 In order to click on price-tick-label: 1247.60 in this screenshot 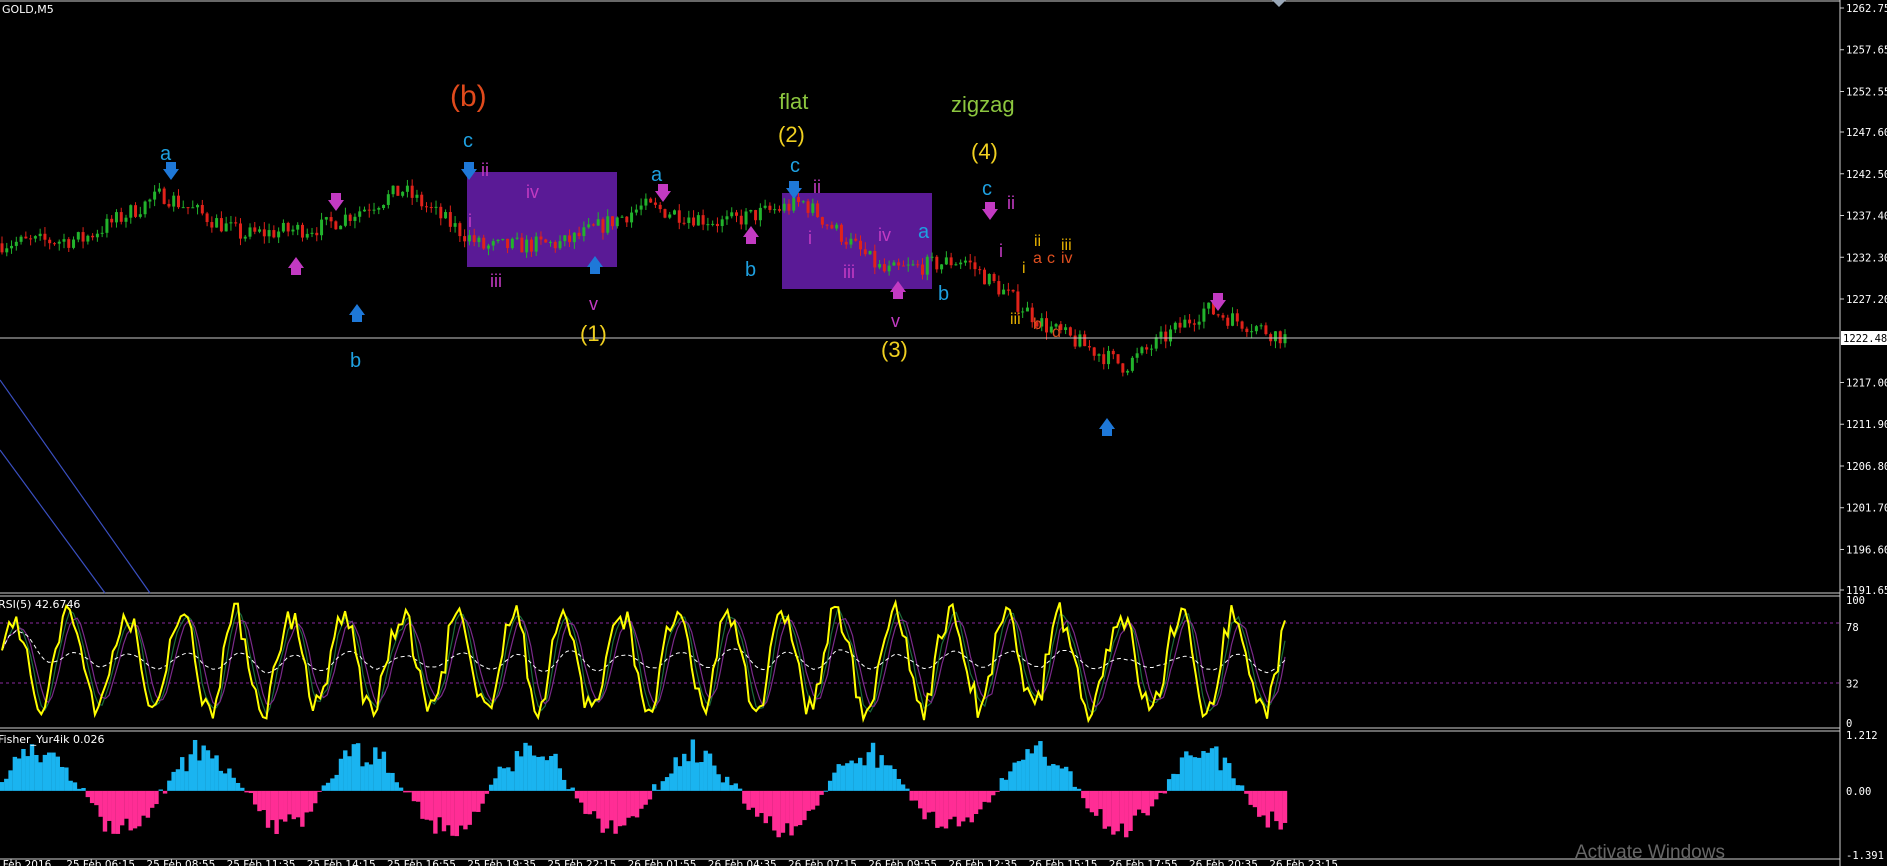, I will do `click(1866, 133)`.